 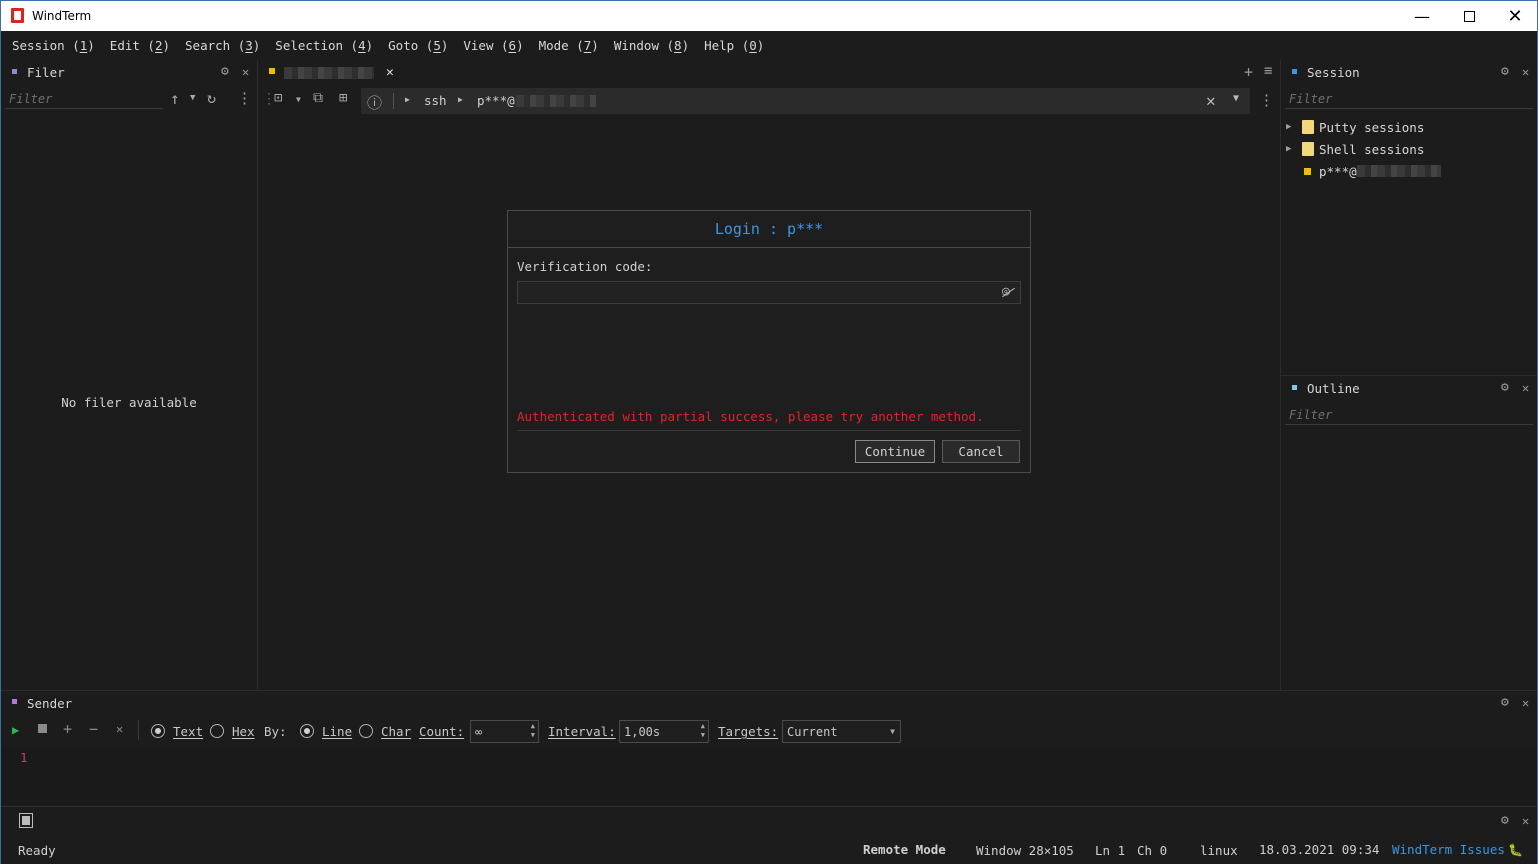 What do you see at coordinates (769, 776) in the screenshot?
I see `sender-editor: 1` at bounding box center [769, 776].